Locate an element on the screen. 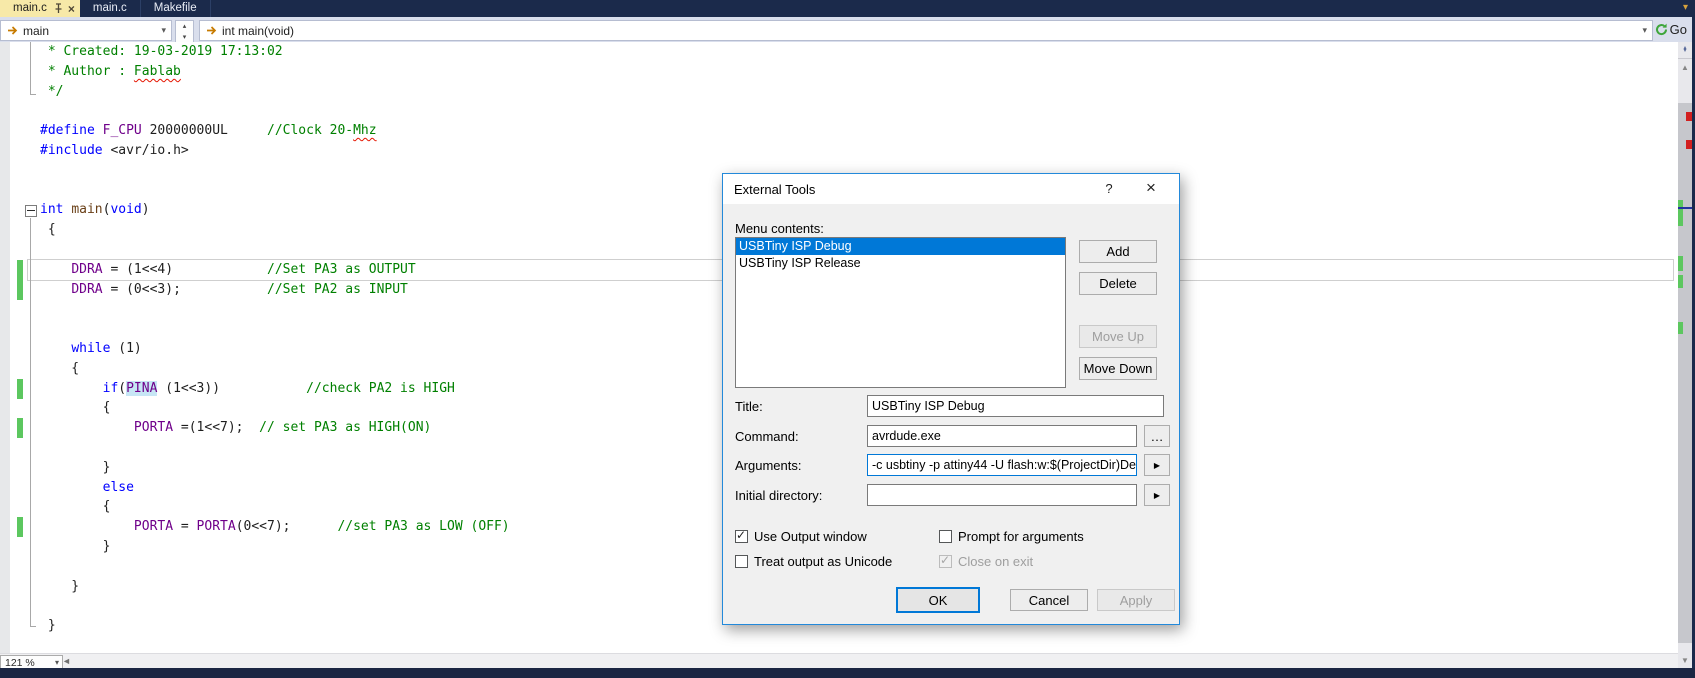  scroll-up-button: ▲ is located at coordinates (1685, 67).